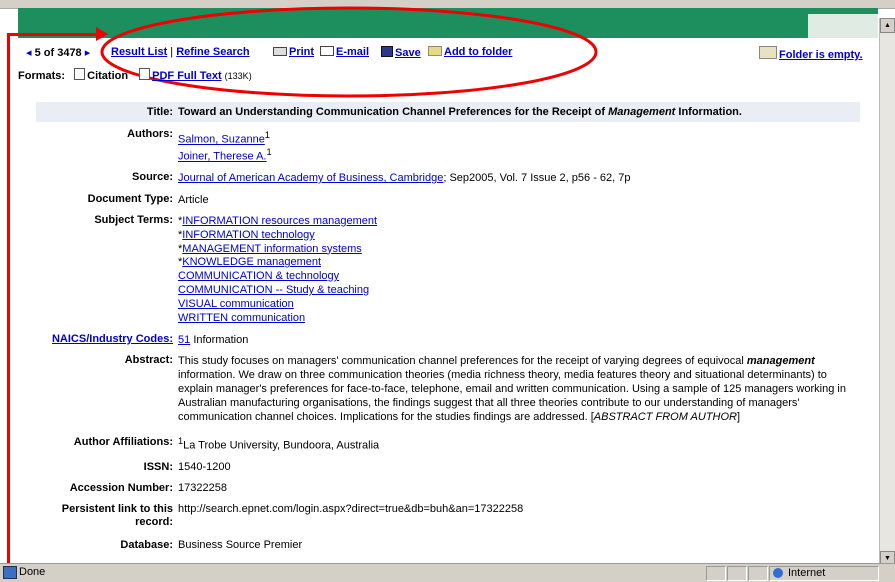 The image size is (895, 582). I want to click on naics-code-link: 51, so click(184, 340).